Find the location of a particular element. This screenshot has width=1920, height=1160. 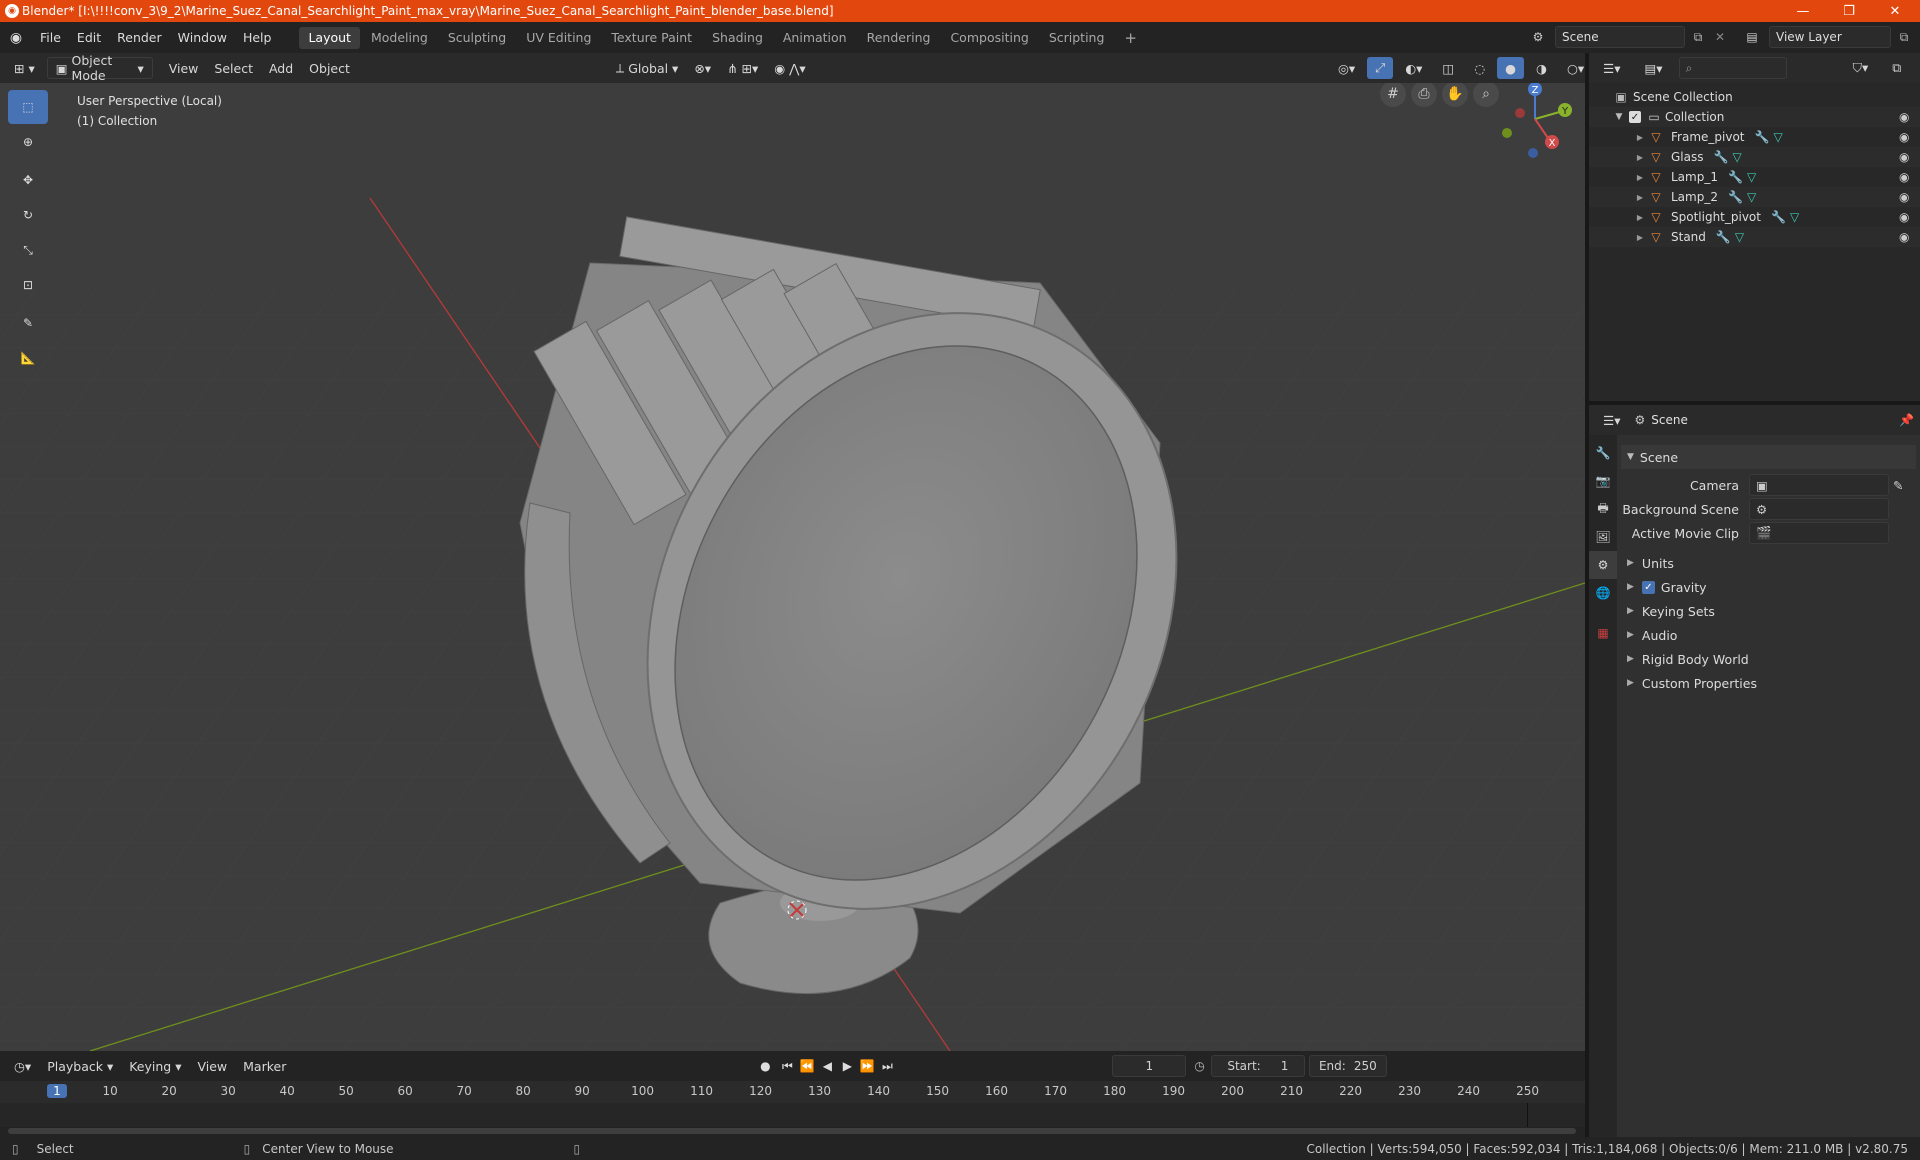

eyedropper-icon: ✎ is located at coordinates (1898, 485).